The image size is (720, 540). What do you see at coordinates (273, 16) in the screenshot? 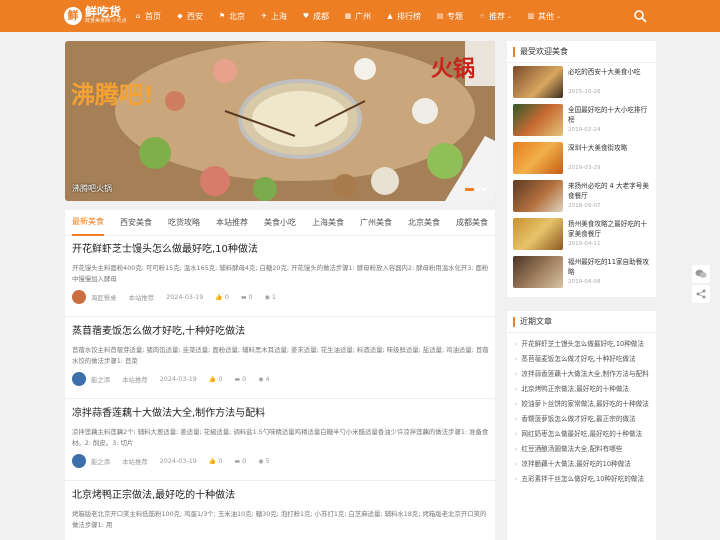
I see `nav-item-shanghai: ✈ 上海` at bounding box center [273, 16].